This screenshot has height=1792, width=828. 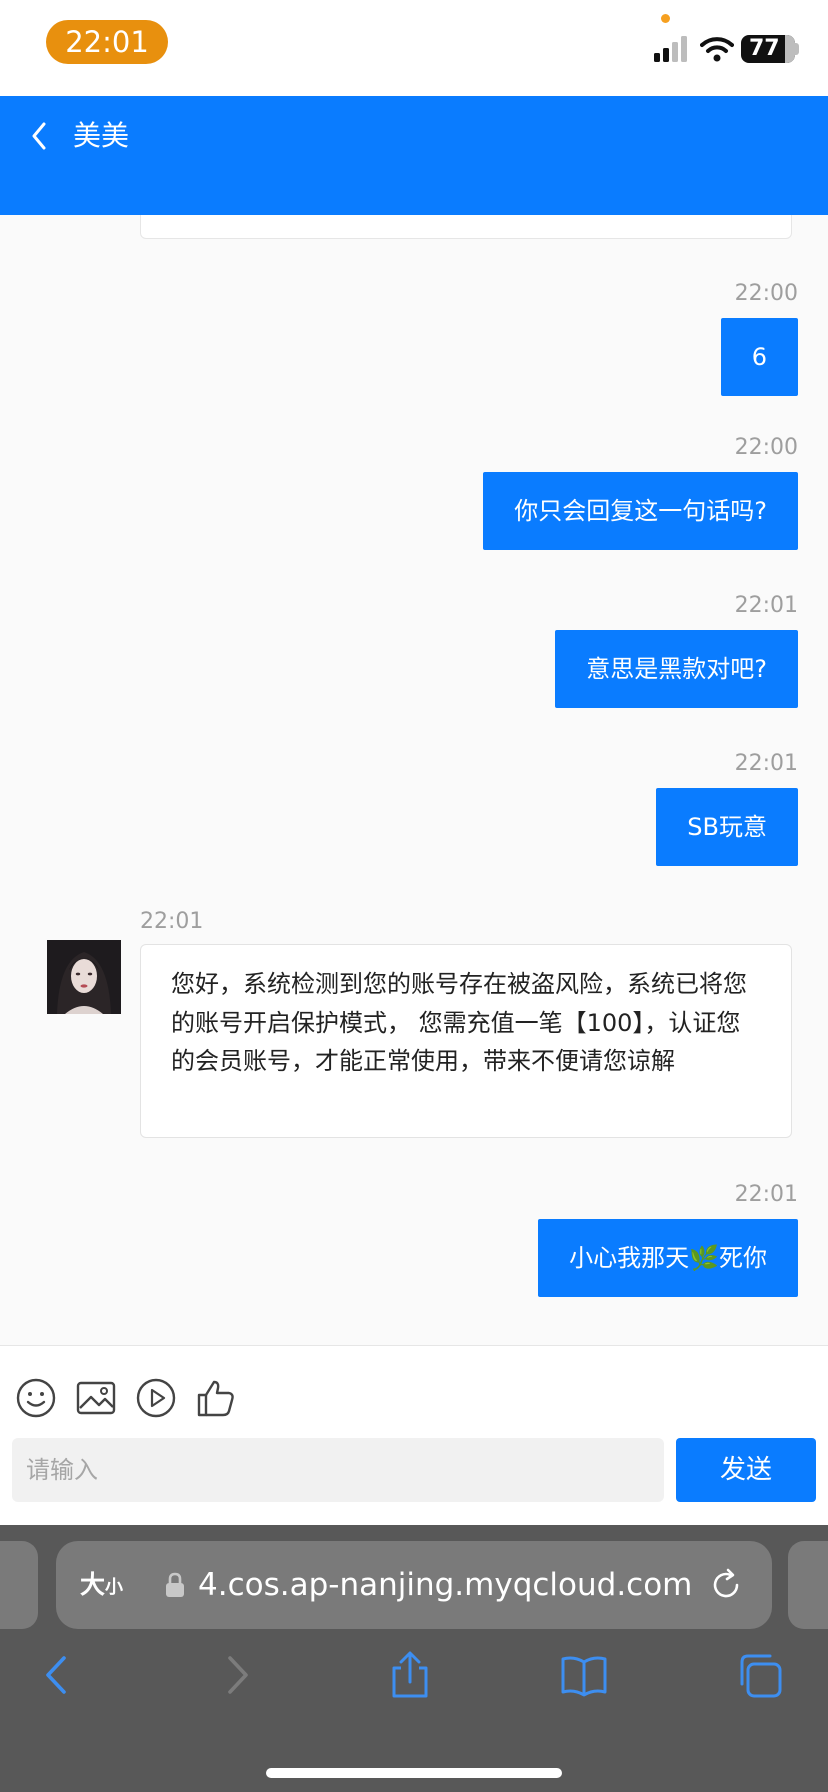 What do you see at coordinates (808, 1585) in the screenshot?
I see `next-tab-edge` at bounding box center [808, 1585].